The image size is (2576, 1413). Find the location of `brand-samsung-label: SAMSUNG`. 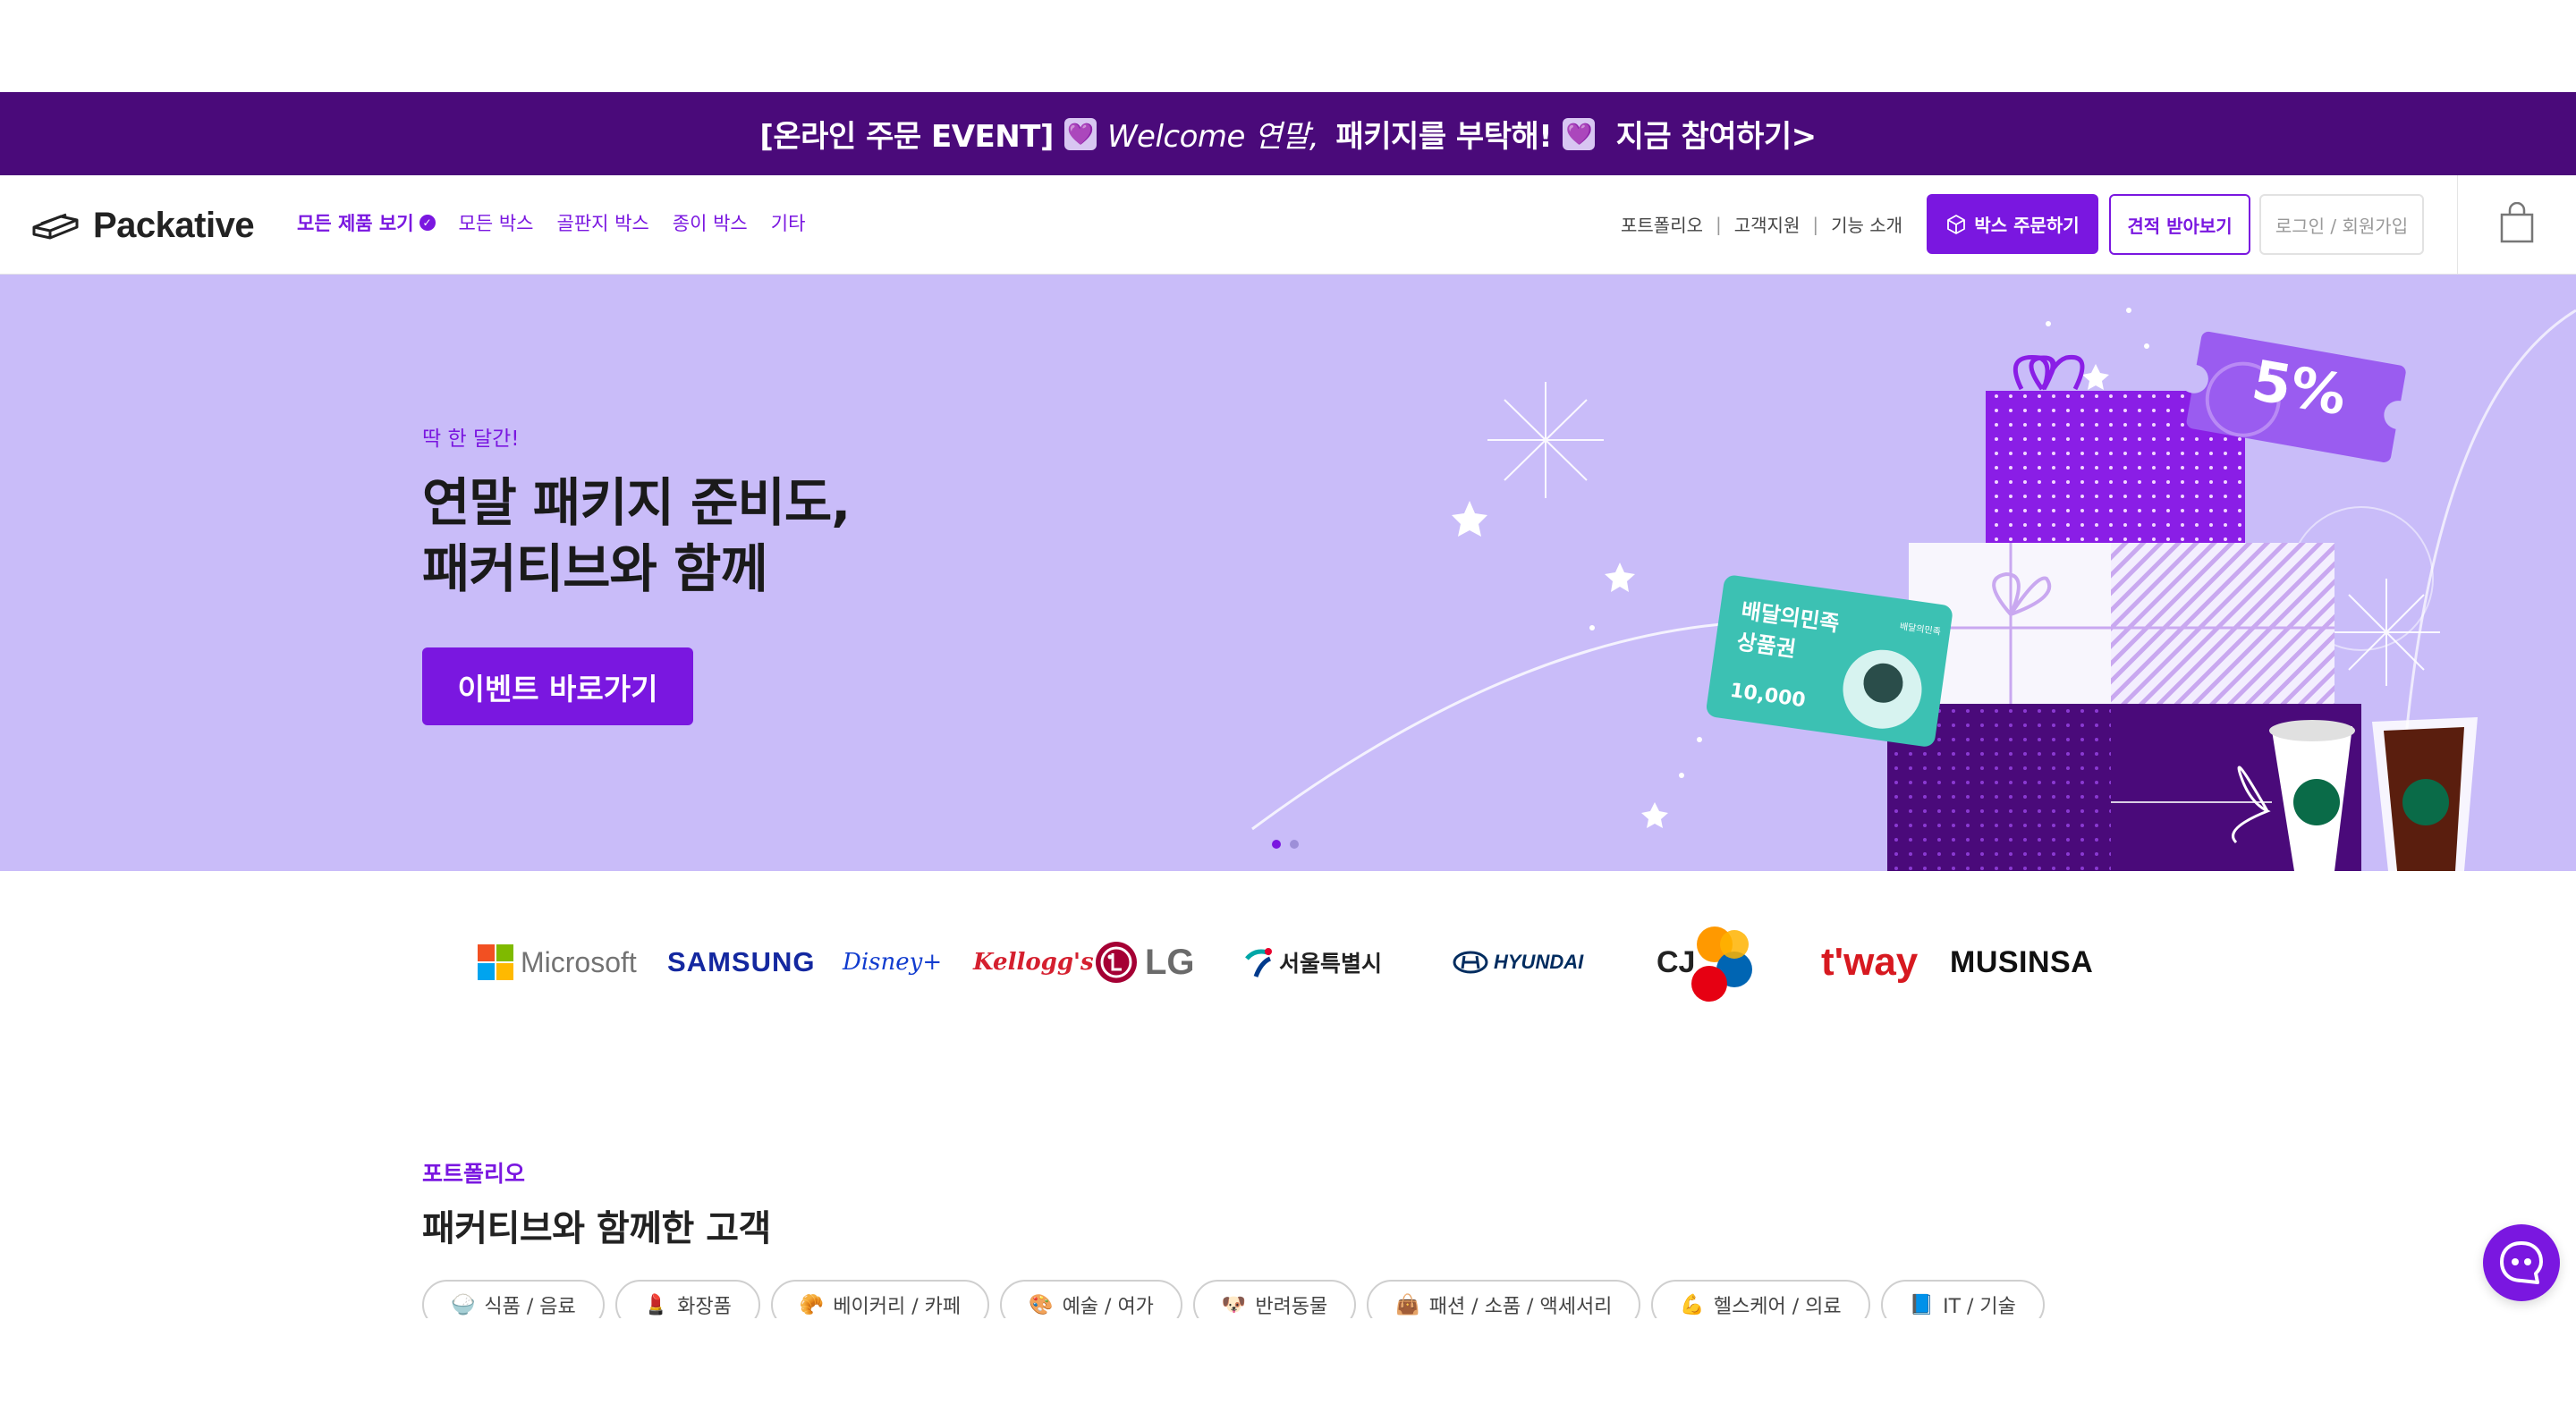

brand-samsung-label: SAMSUNG is located at coordinates (741, 961).